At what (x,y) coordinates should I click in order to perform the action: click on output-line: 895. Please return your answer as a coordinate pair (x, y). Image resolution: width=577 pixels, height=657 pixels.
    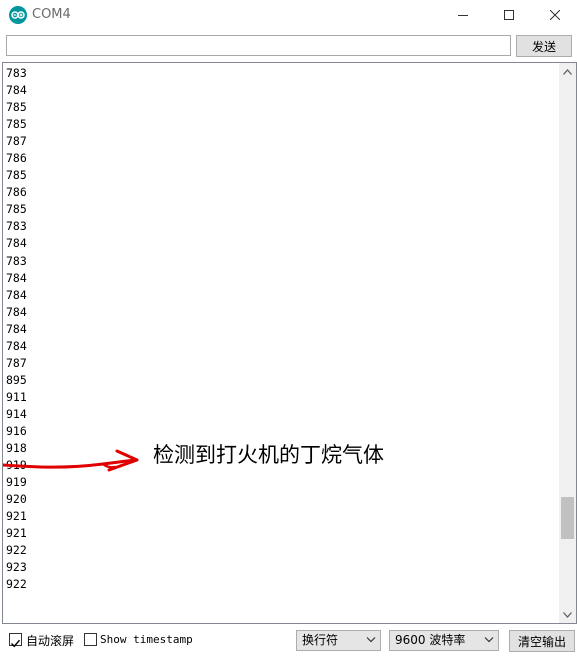
    Looking at the image, I should click on (16, 379).